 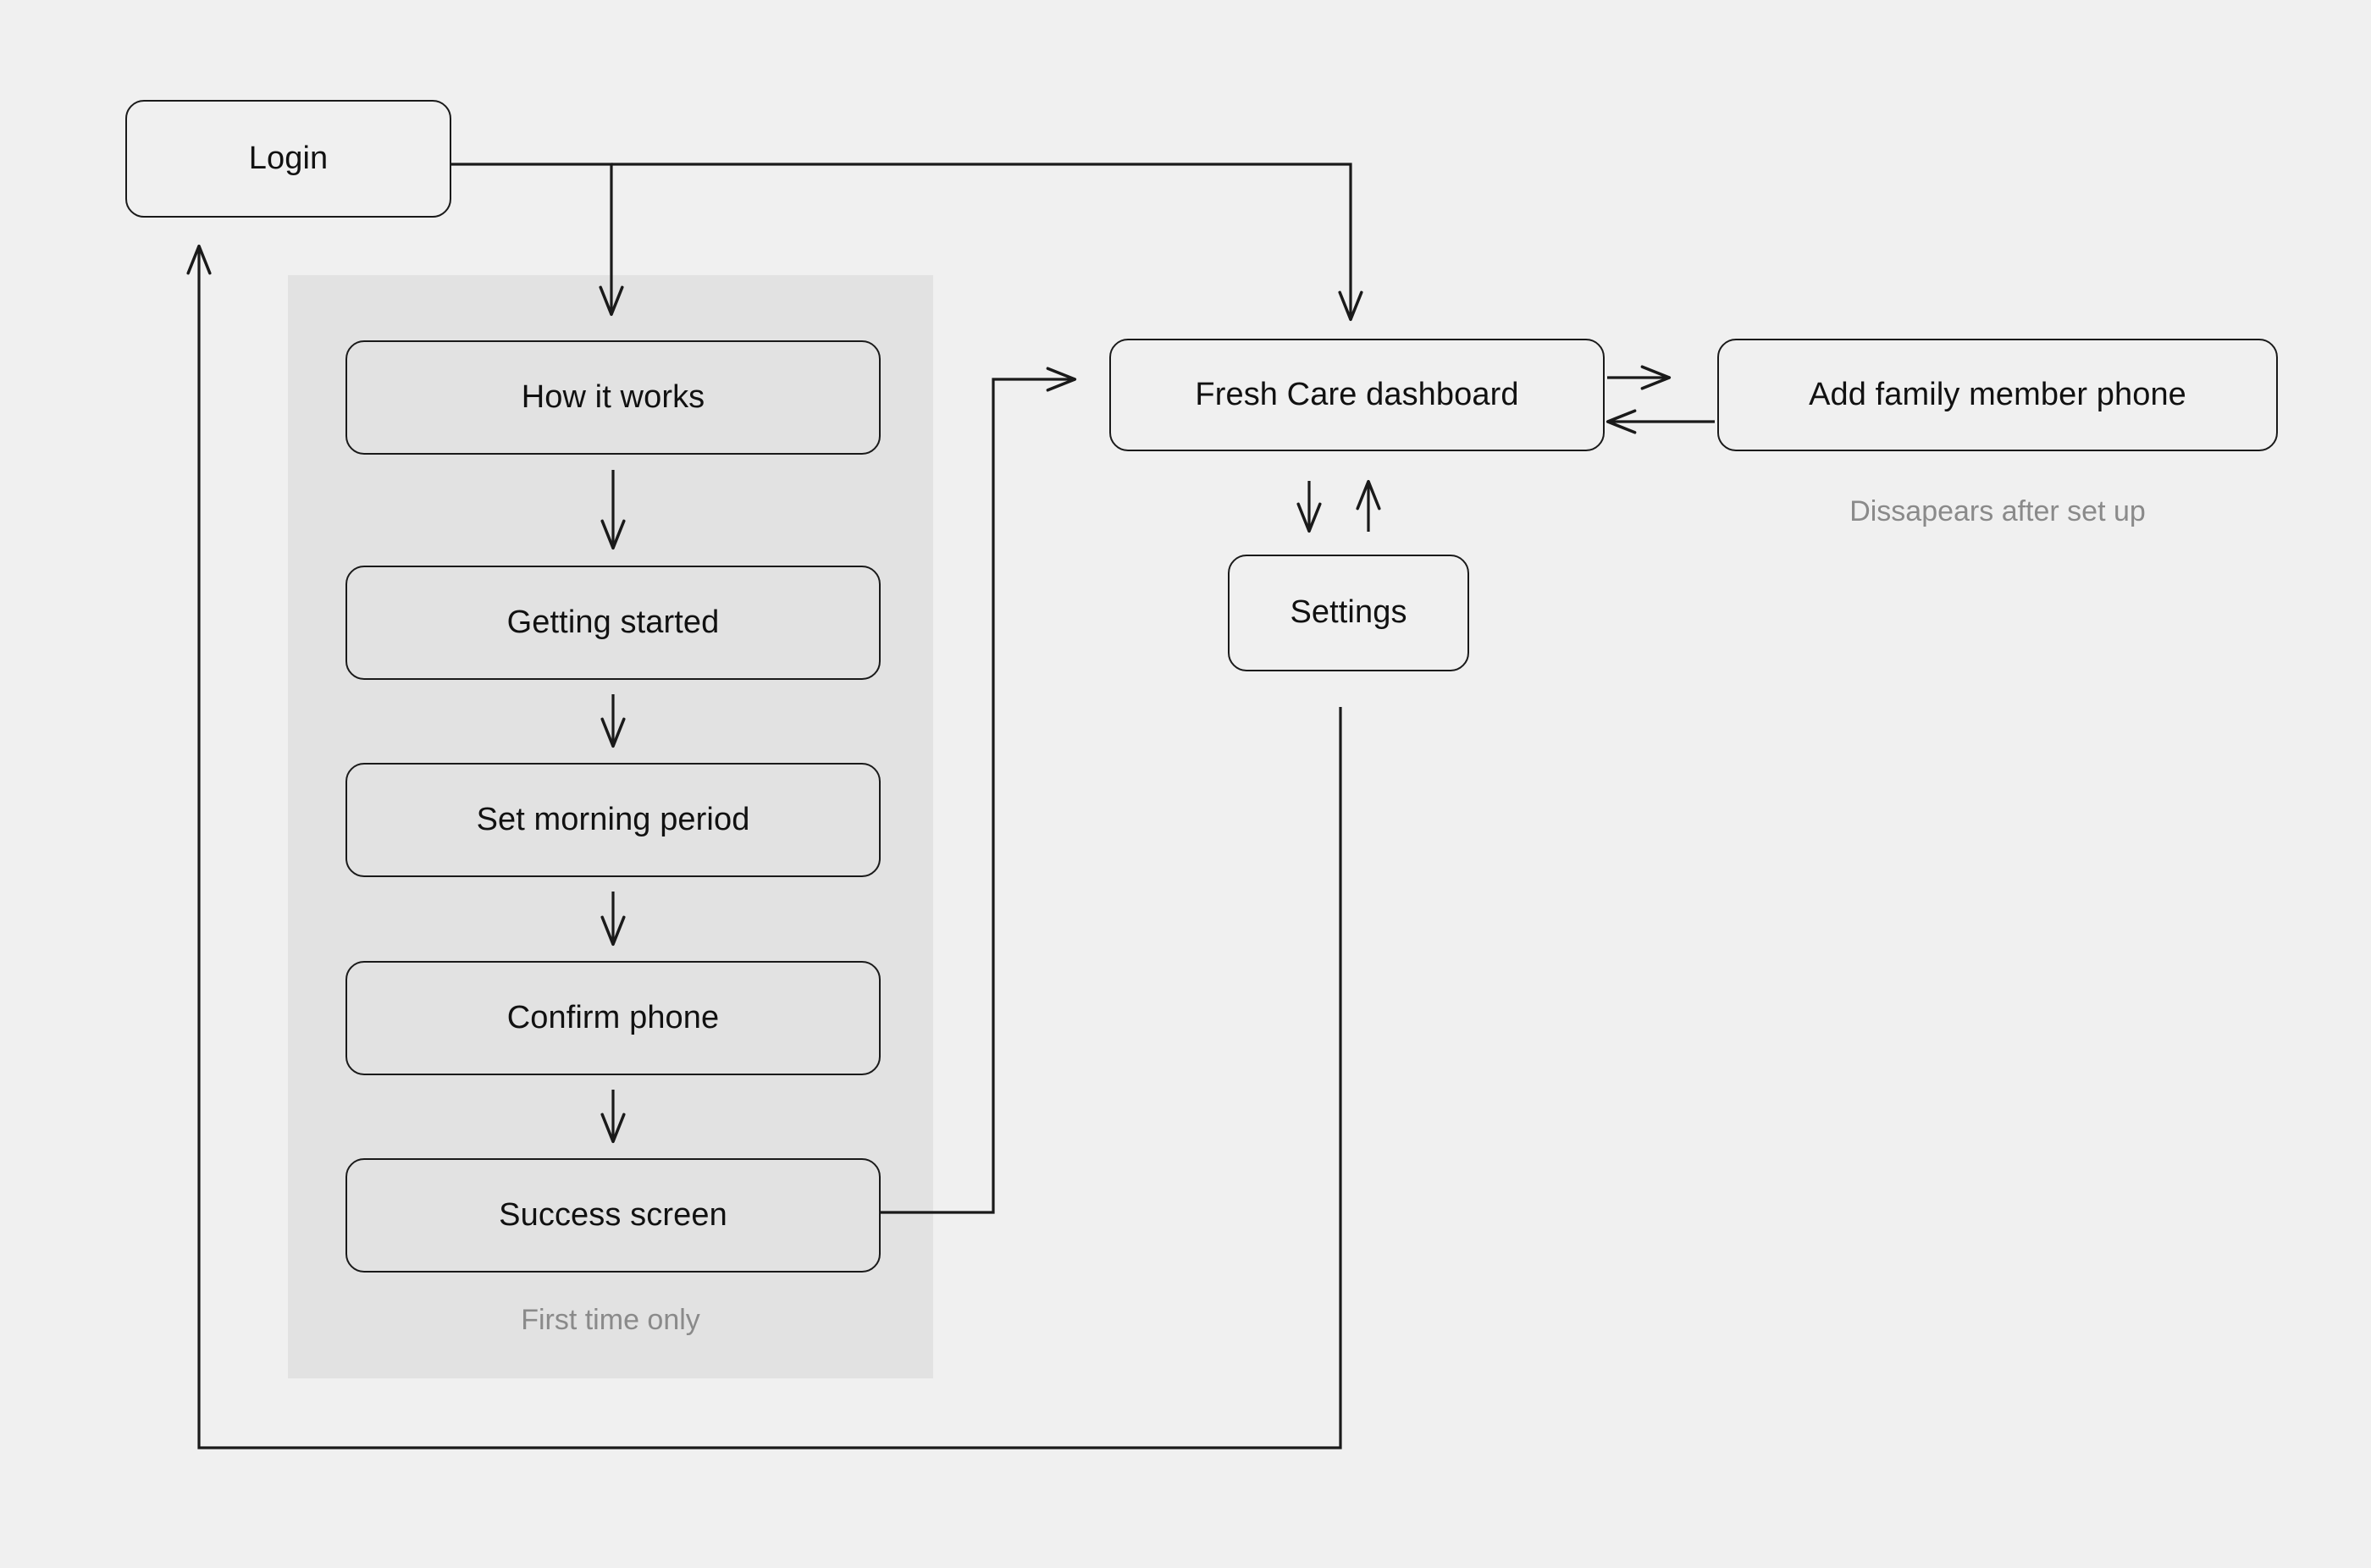 I want to click on node-confirm-phone: Confirm phone, so click(x=613, y=1018).